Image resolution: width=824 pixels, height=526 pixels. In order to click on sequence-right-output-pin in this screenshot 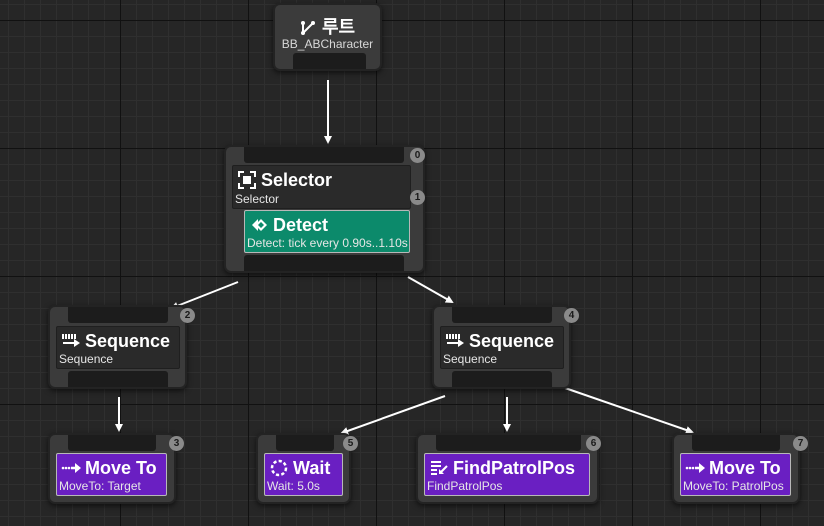, I will do `click(502, 379)`.